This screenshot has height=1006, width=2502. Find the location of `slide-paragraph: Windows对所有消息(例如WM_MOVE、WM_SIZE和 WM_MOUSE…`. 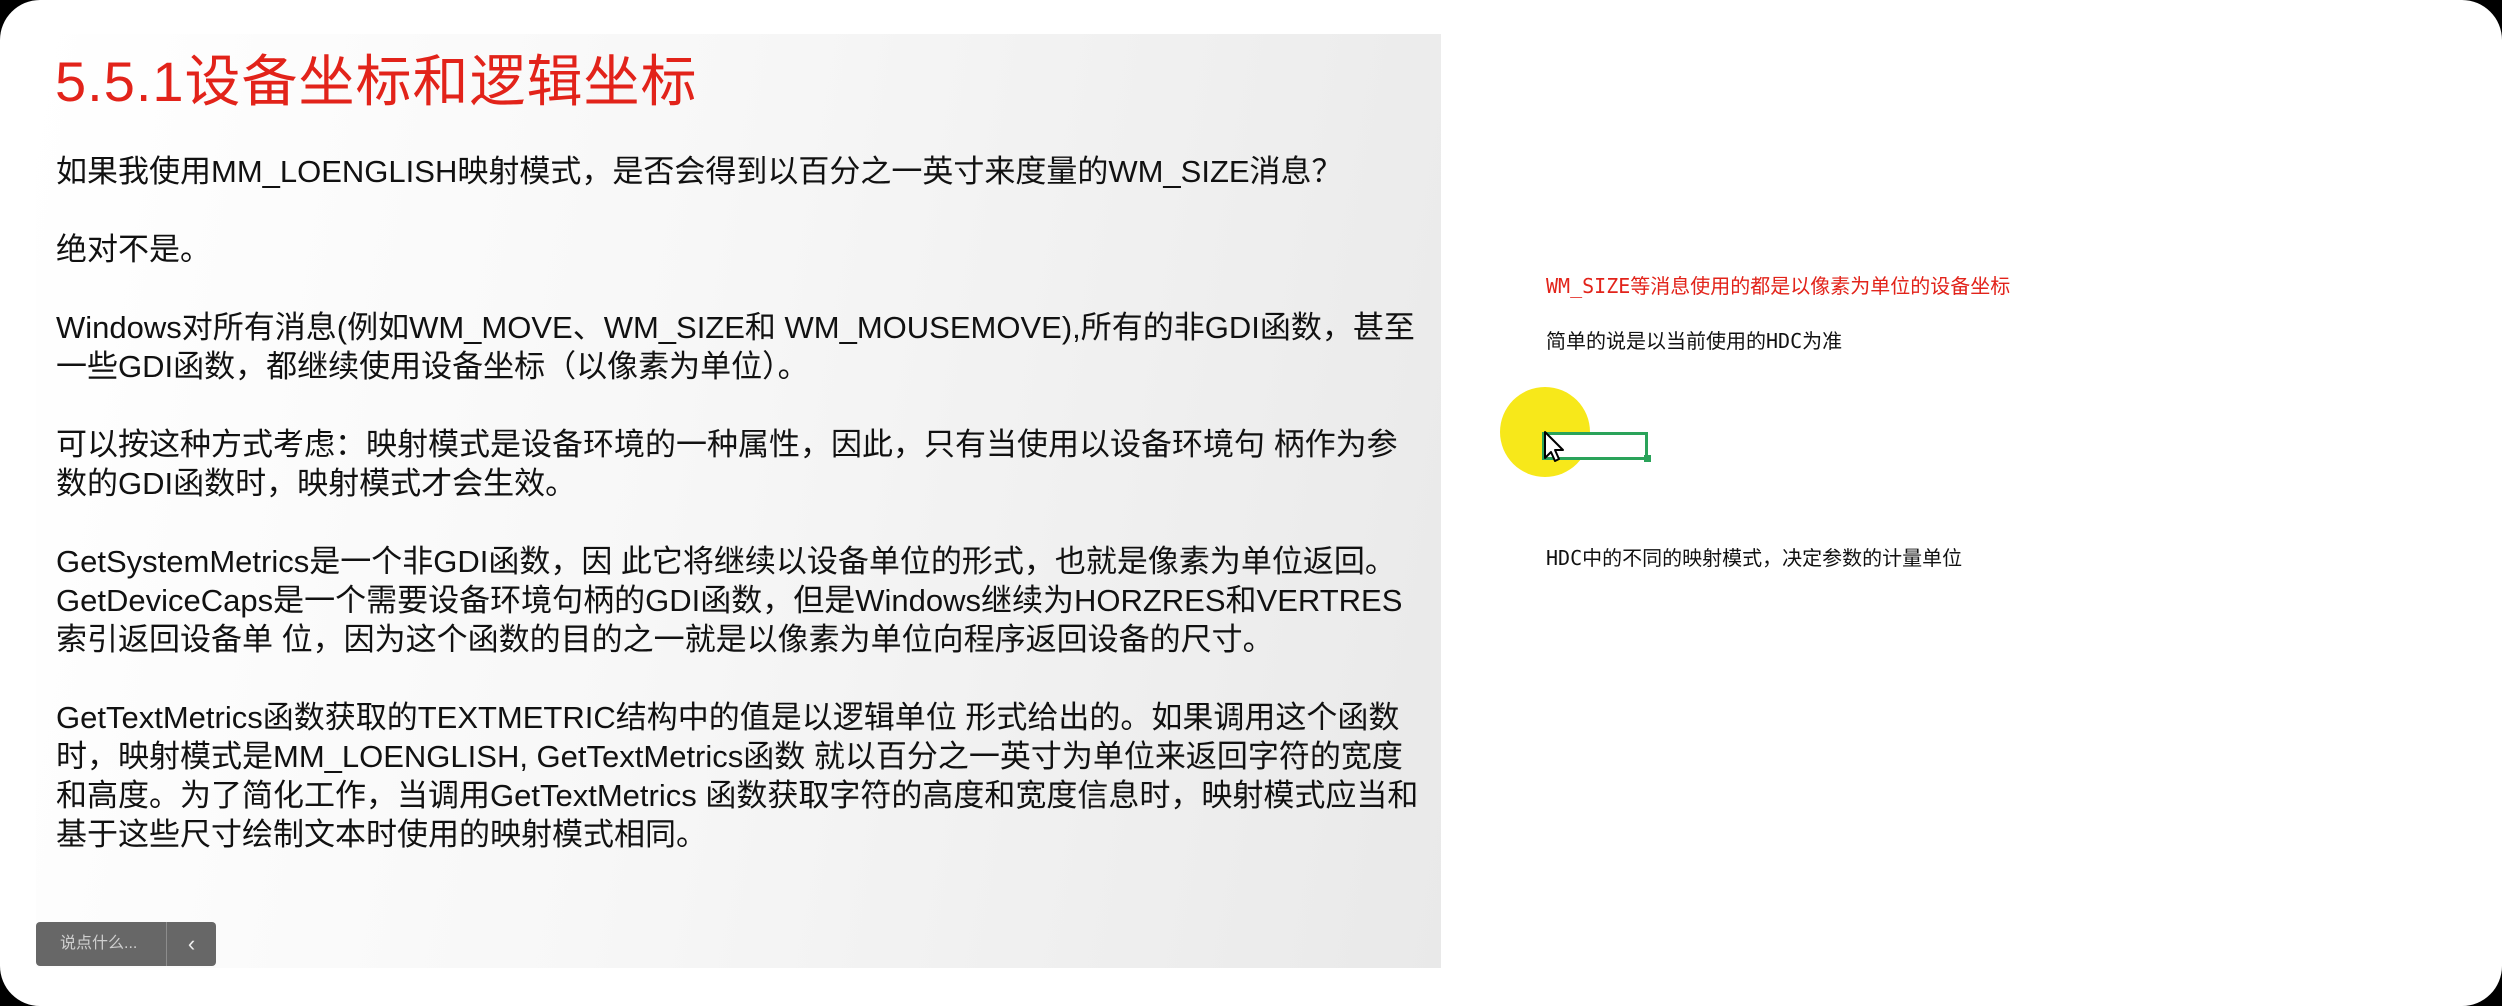

slide-paragraph: Windows对所有消息(例如WM_MOVE、WM_SIZE和 WM_MOUSE… is located at coordinates (735, 347).